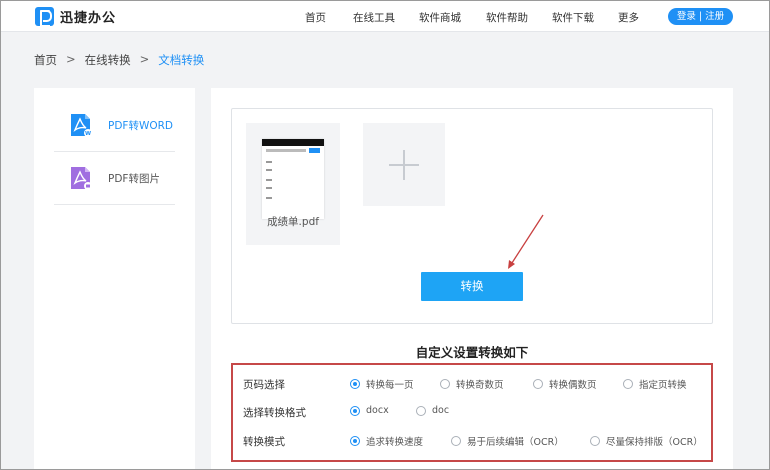  I want to click on sidebar-item-label: PDF转WORD, so click(140, 126).